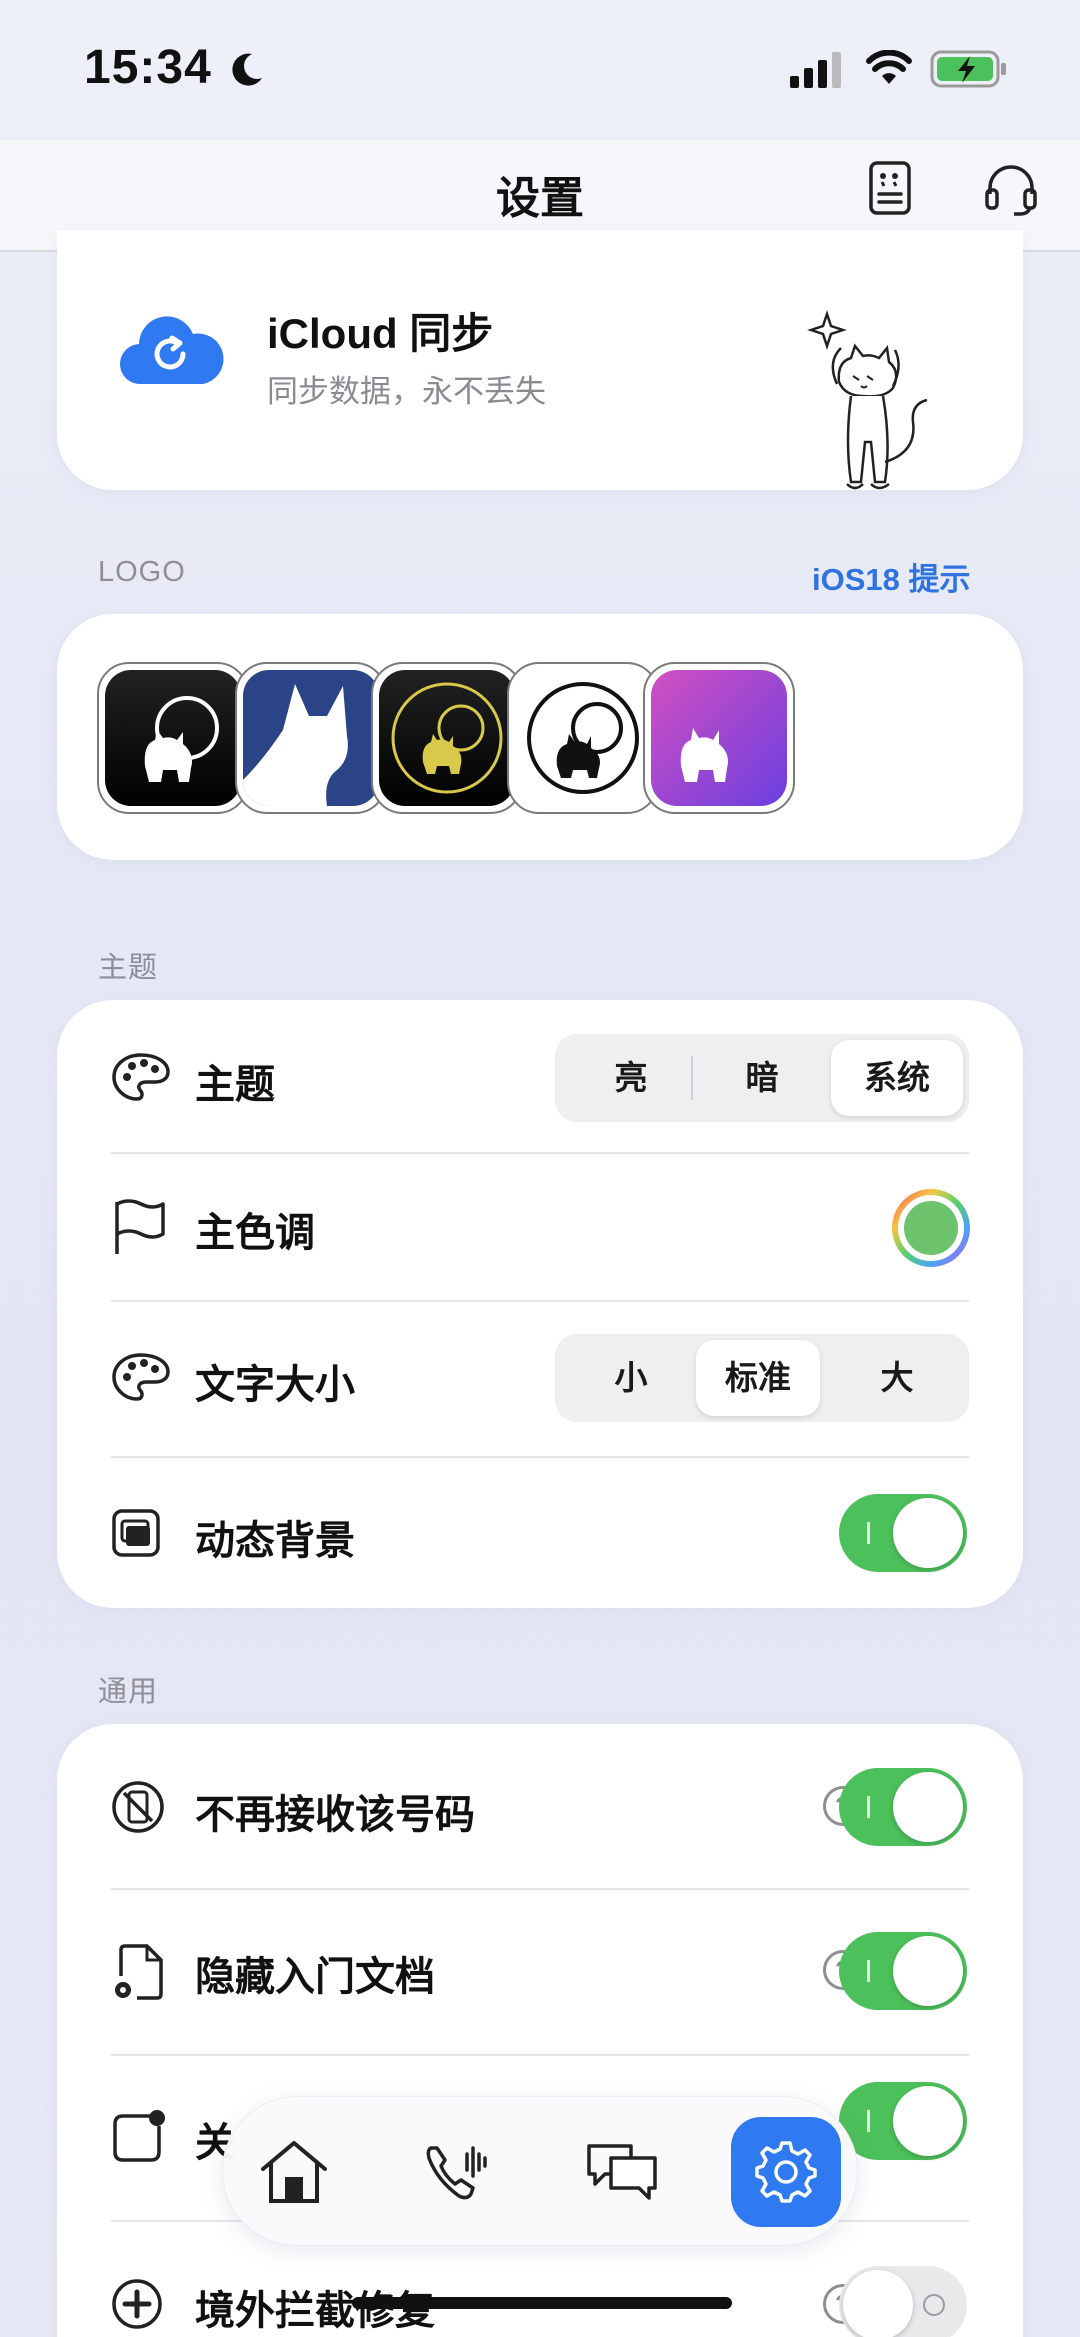  Describe the element at coordinates (128, 968) in the screenshot. I see `section-label-theme: 主题` at that location.